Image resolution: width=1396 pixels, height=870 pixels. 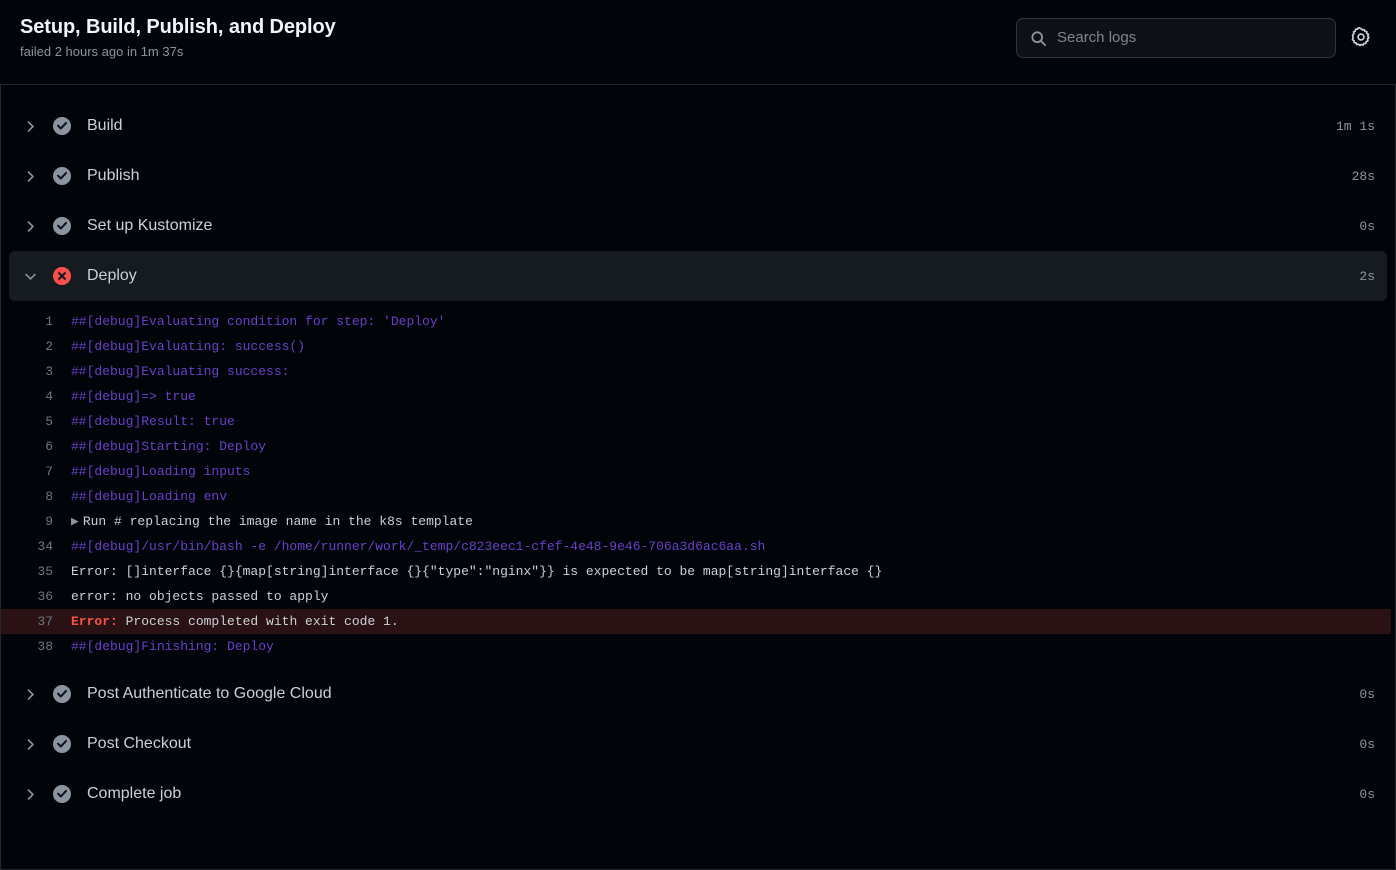 I want to click on step-name: Build, so click(x=105, y=125).